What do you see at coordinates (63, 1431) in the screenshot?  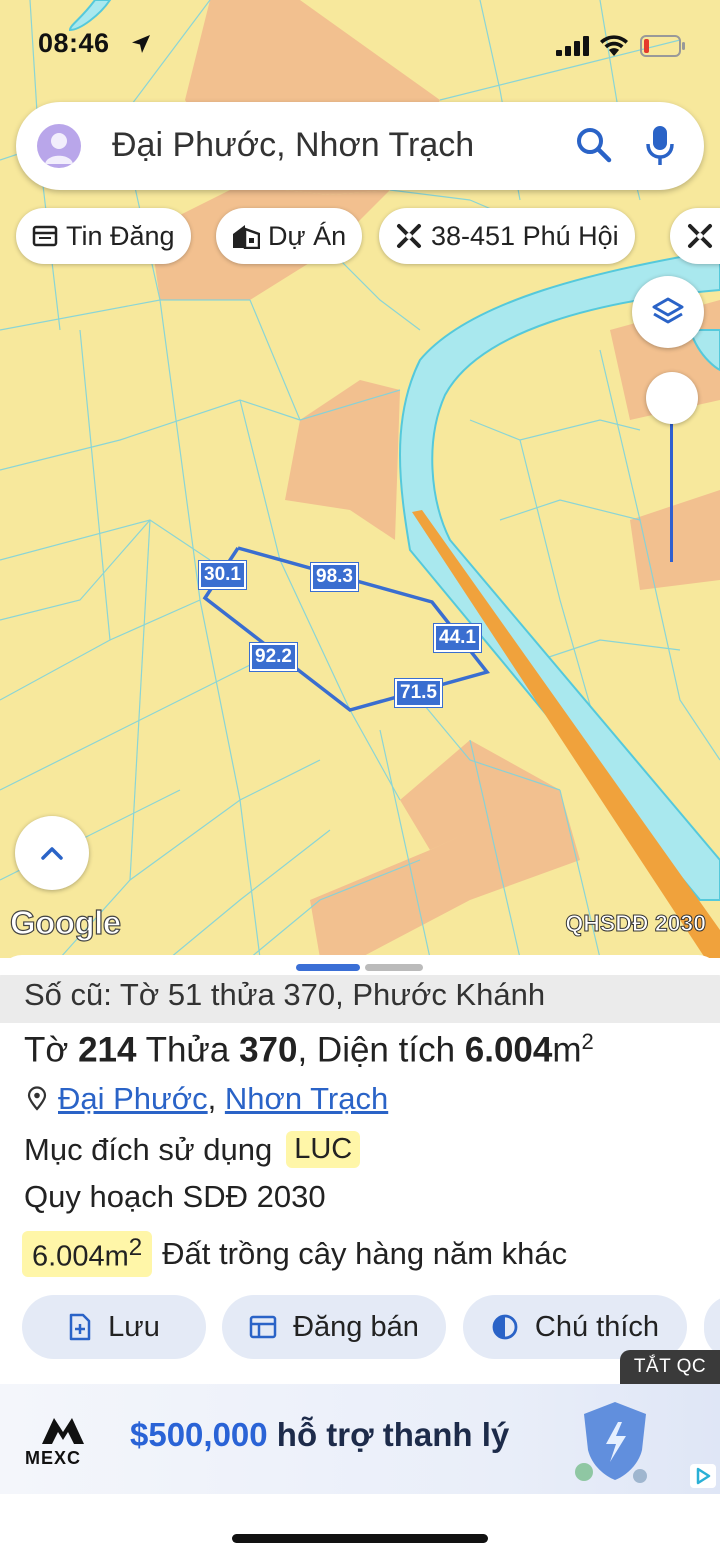 I see `mexc-logo` at bounding box center [63, 1431].